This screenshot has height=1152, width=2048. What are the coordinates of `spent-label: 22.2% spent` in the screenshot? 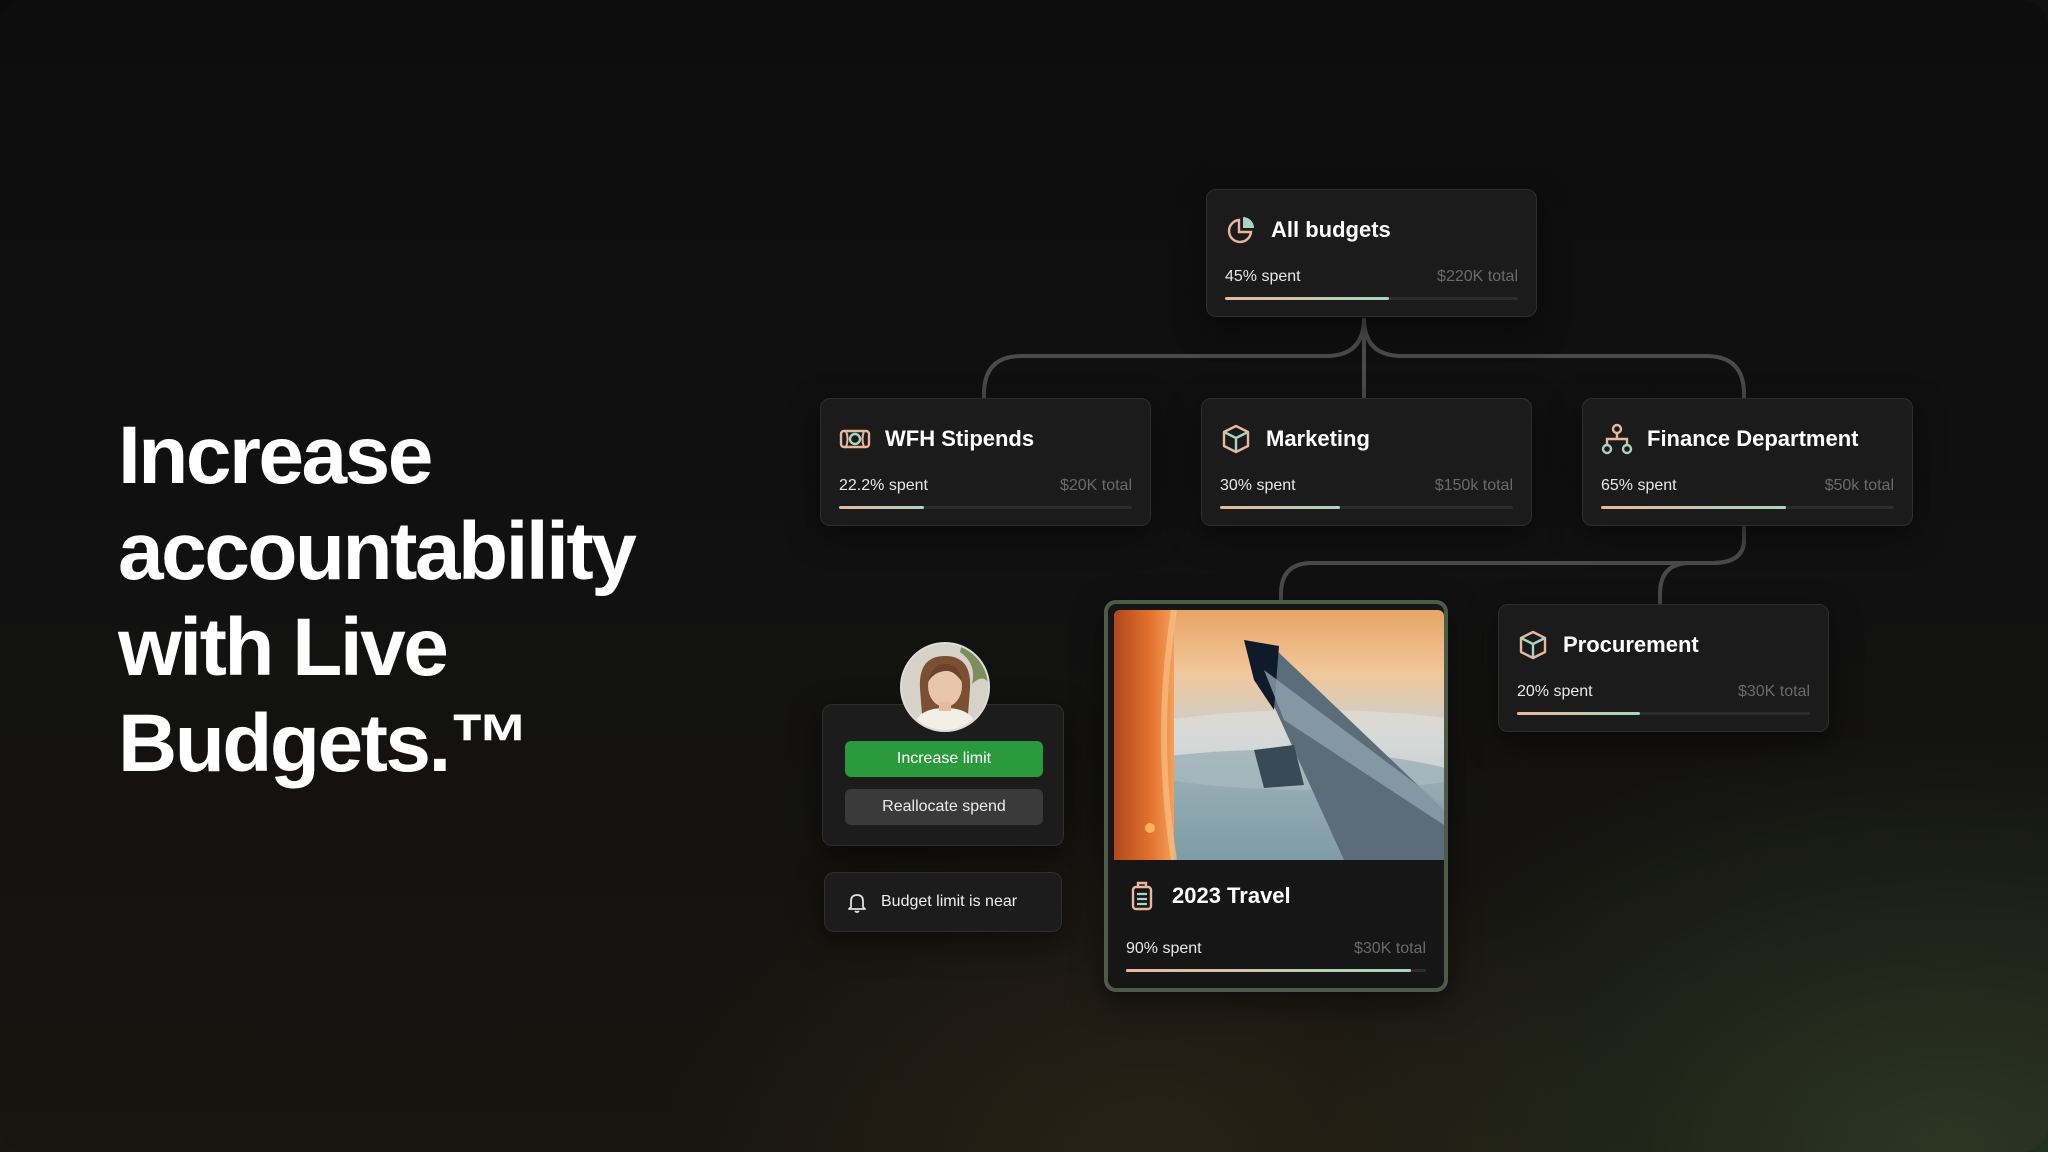 It's located at (883, 485).